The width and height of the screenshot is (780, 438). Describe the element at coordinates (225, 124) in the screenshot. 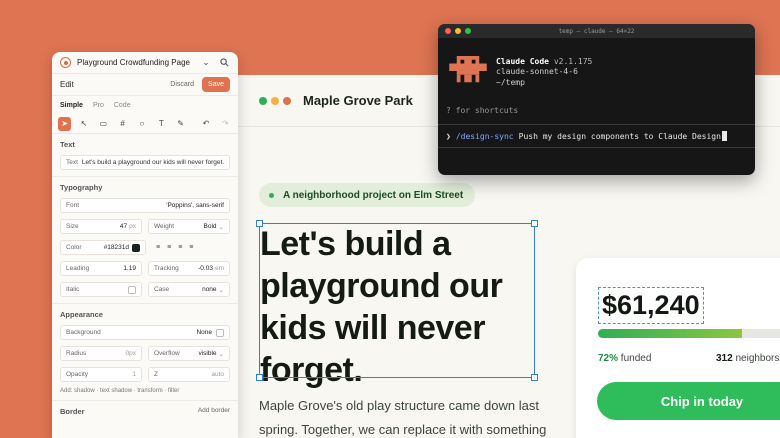

I see `redo-icon: ↷` at that location.